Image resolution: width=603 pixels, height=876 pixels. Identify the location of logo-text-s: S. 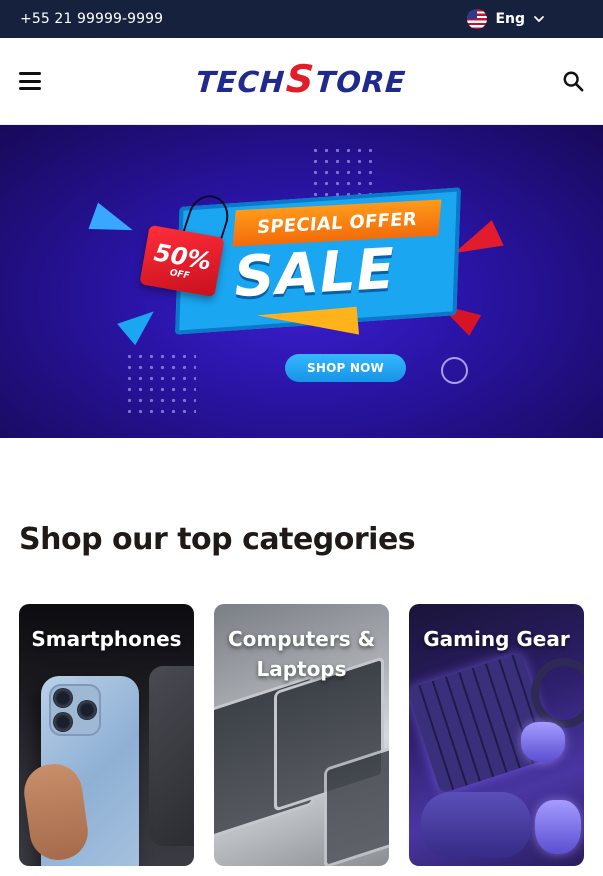
(301, 78).